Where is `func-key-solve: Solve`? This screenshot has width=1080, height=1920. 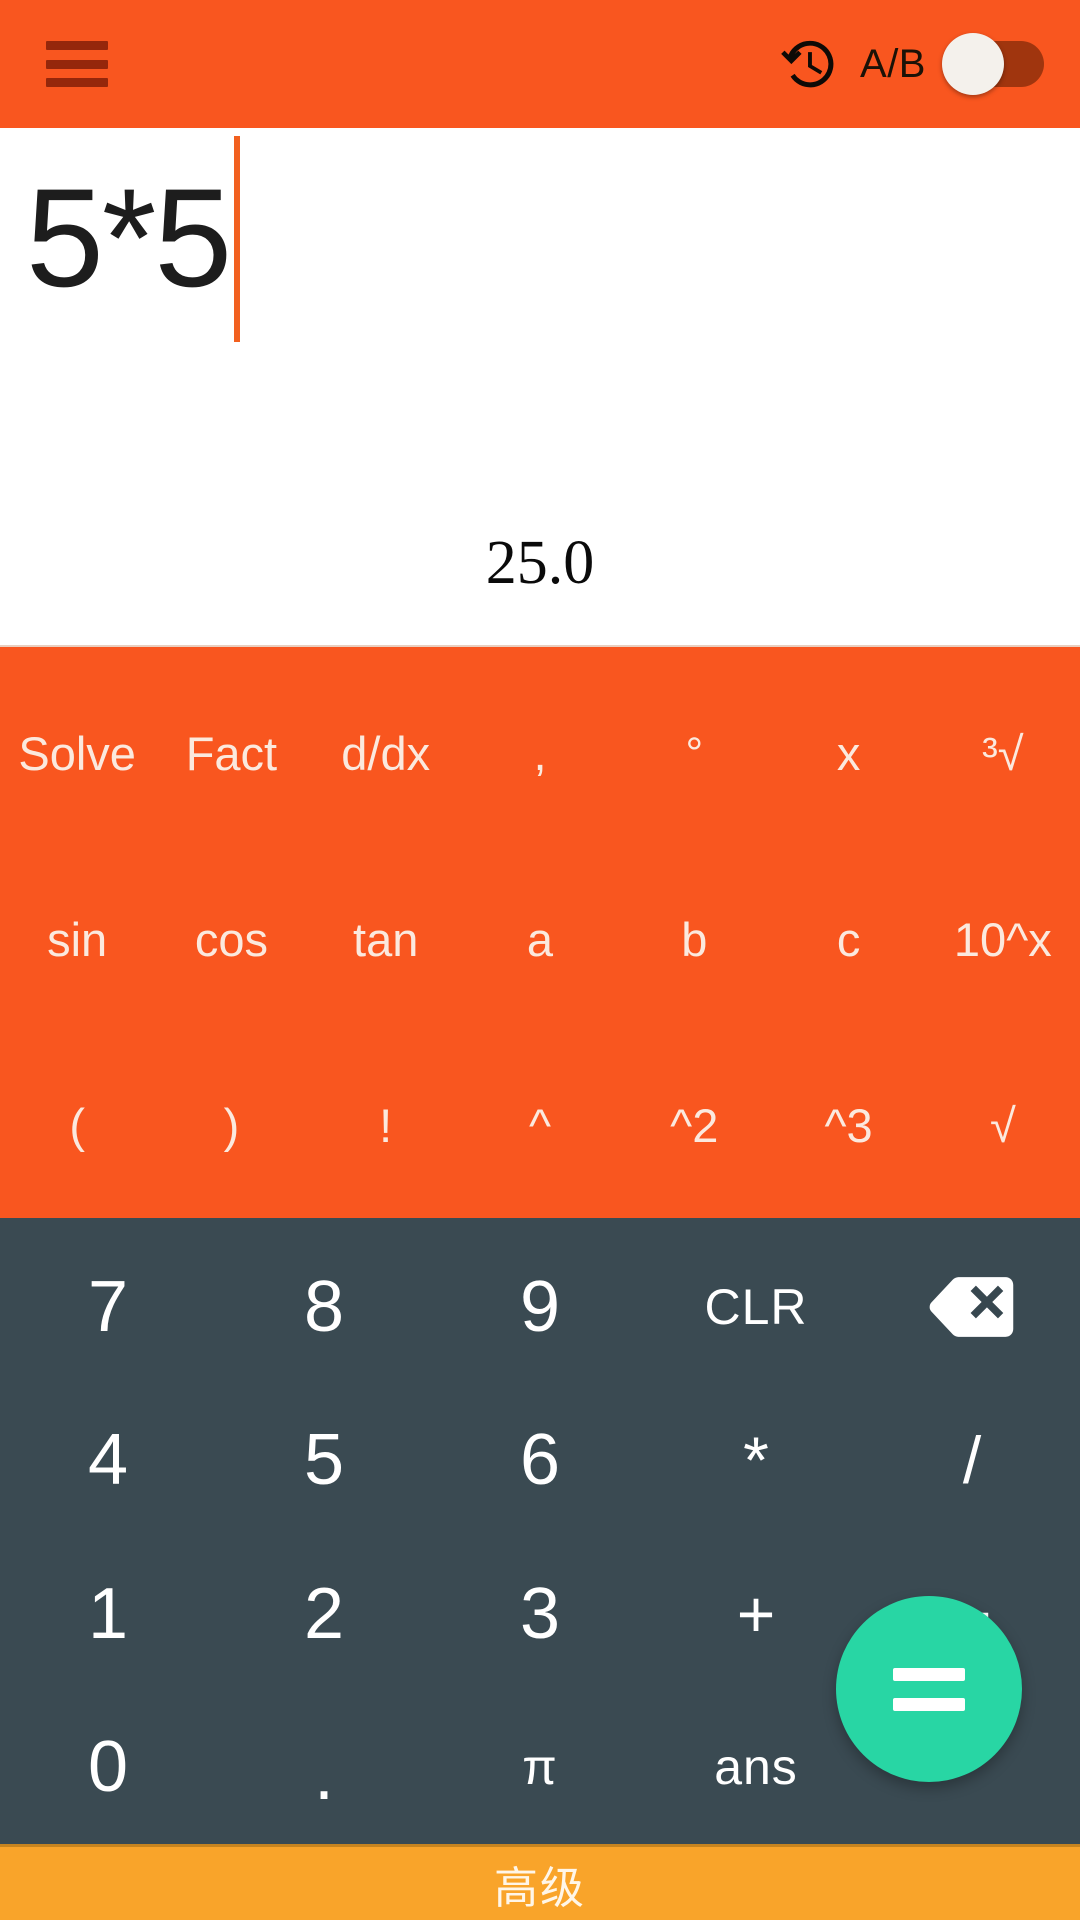
func-key-solve: Solve is located at coordinates (77, 754).